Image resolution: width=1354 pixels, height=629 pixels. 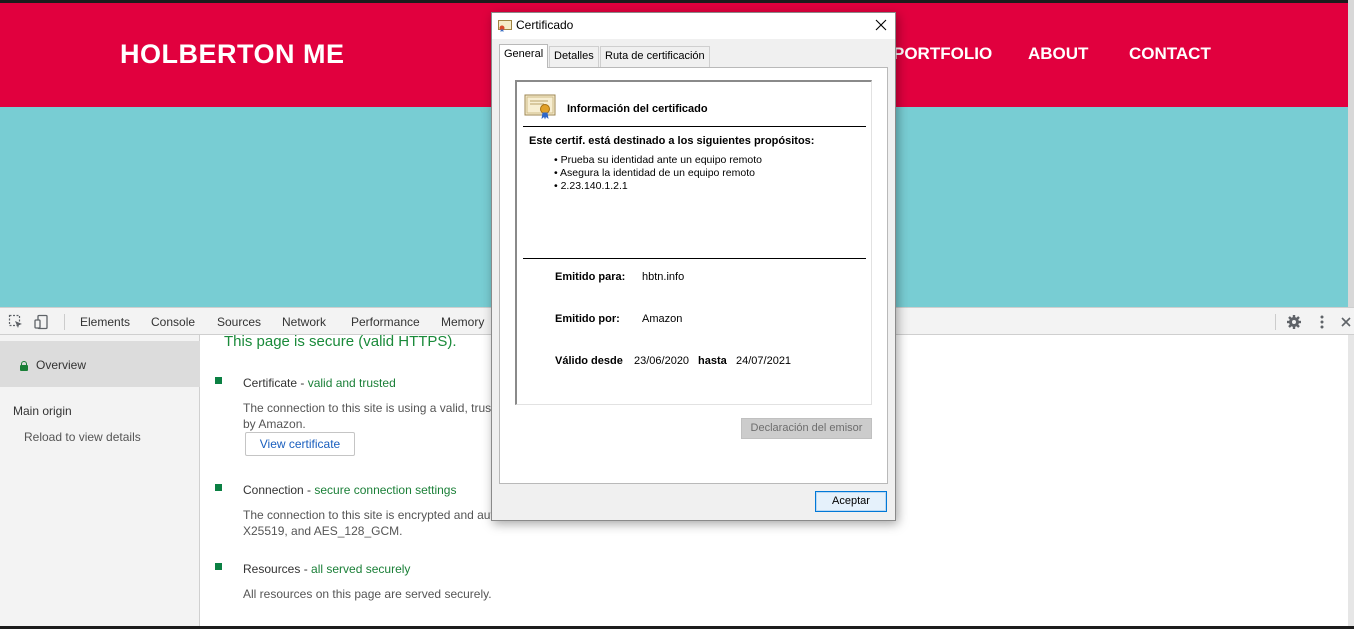 I want to click on nav-portfolio: PORTFOLIO, so click(x=942, y=54).